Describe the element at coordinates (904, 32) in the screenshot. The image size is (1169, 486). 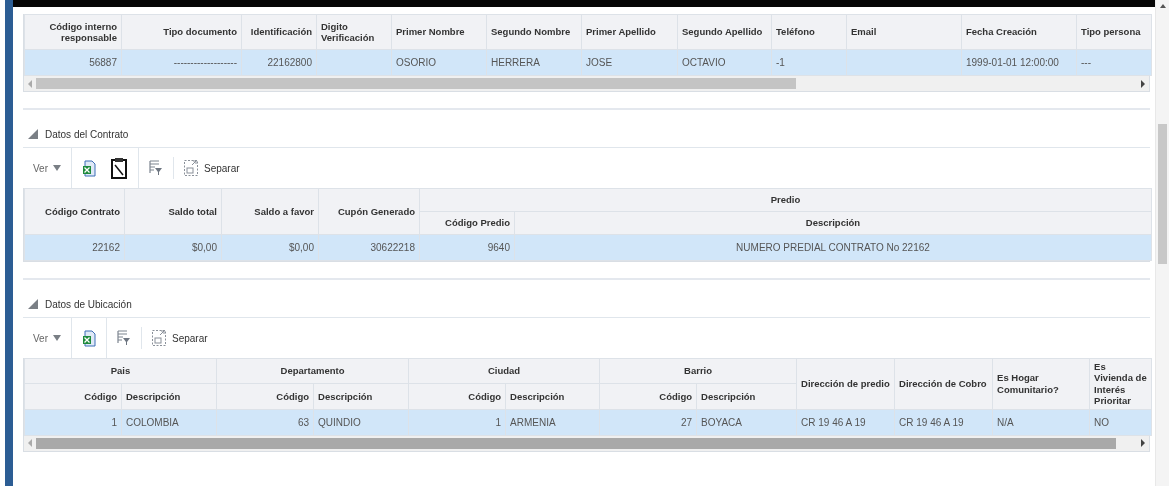
I see `column-header: Email` at that location.